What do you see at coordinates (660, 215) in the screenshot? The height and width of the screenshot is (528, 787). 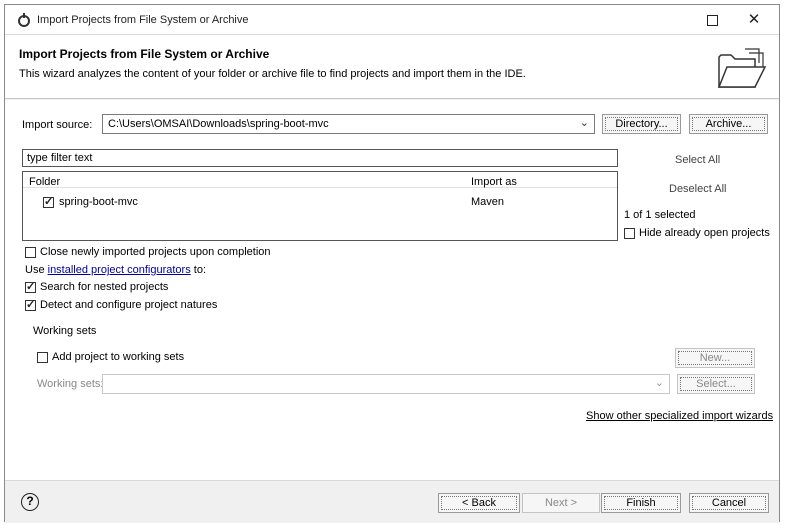 I see `selection-count: 1 of 1 selected` at bounding box center [660, 215].